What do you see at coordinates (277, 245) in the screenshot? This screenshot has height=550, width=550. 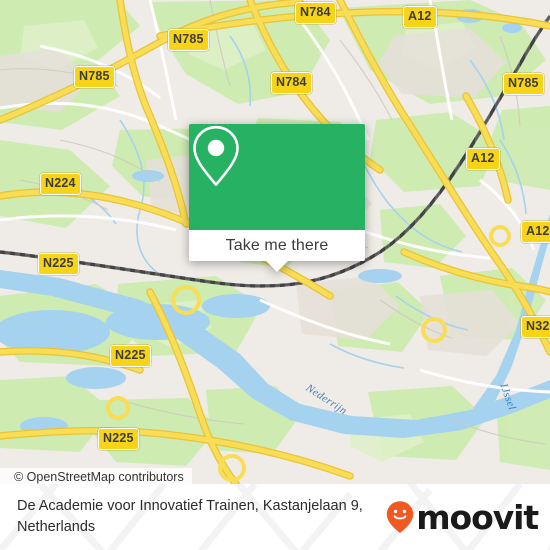 I see `take-me-there-label: Take me there` at bounding box center [277, 245].